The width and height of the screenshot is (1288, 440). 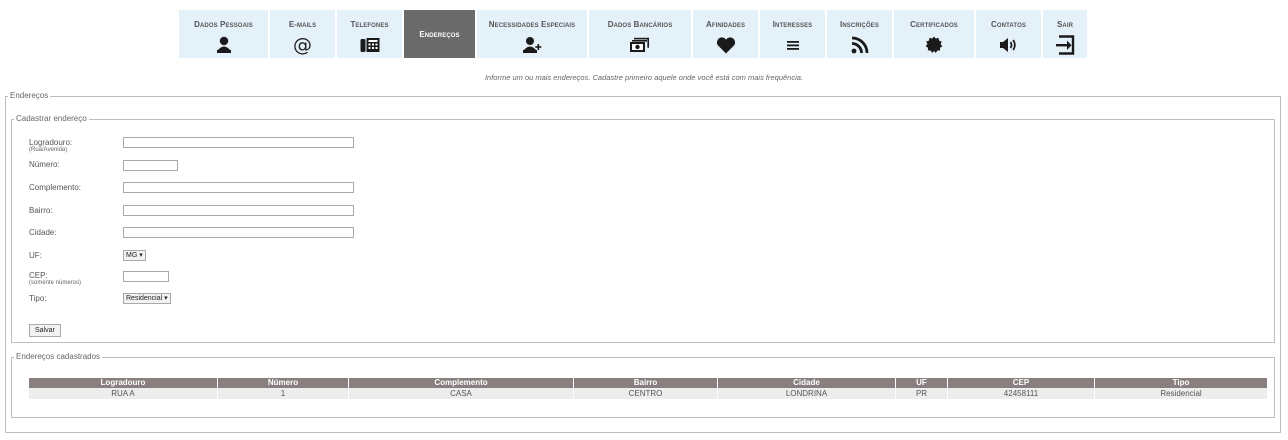 I want to click on logradouro-row: Logradouro: (Rua/Avenida), so click(x=50, y=146).